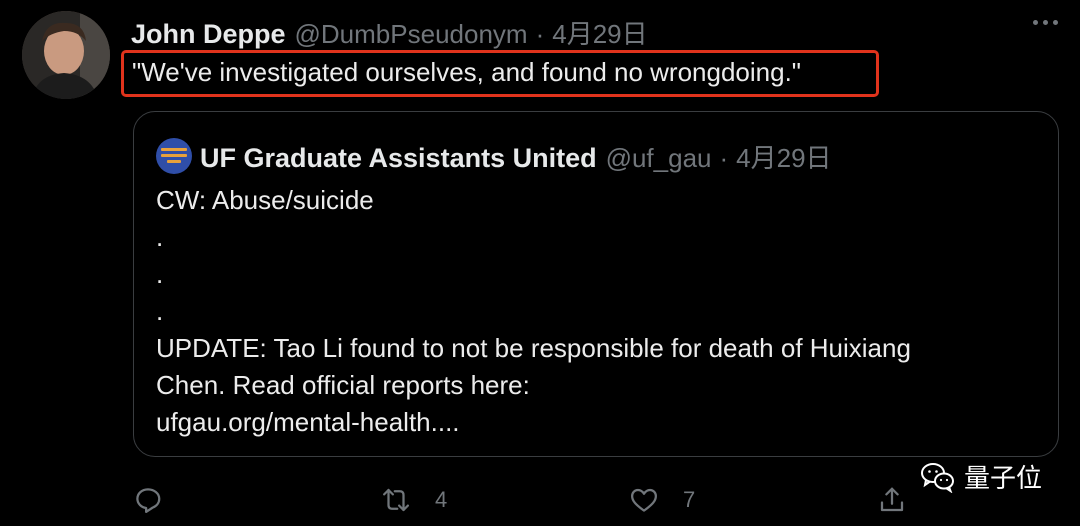 Image resolution: width=1080 pixels, height=526 pixels. Describe the element at coordinates (343, 385) in the screenshot. I see `quoted-line: Chen. Read official reports here:` at that location.